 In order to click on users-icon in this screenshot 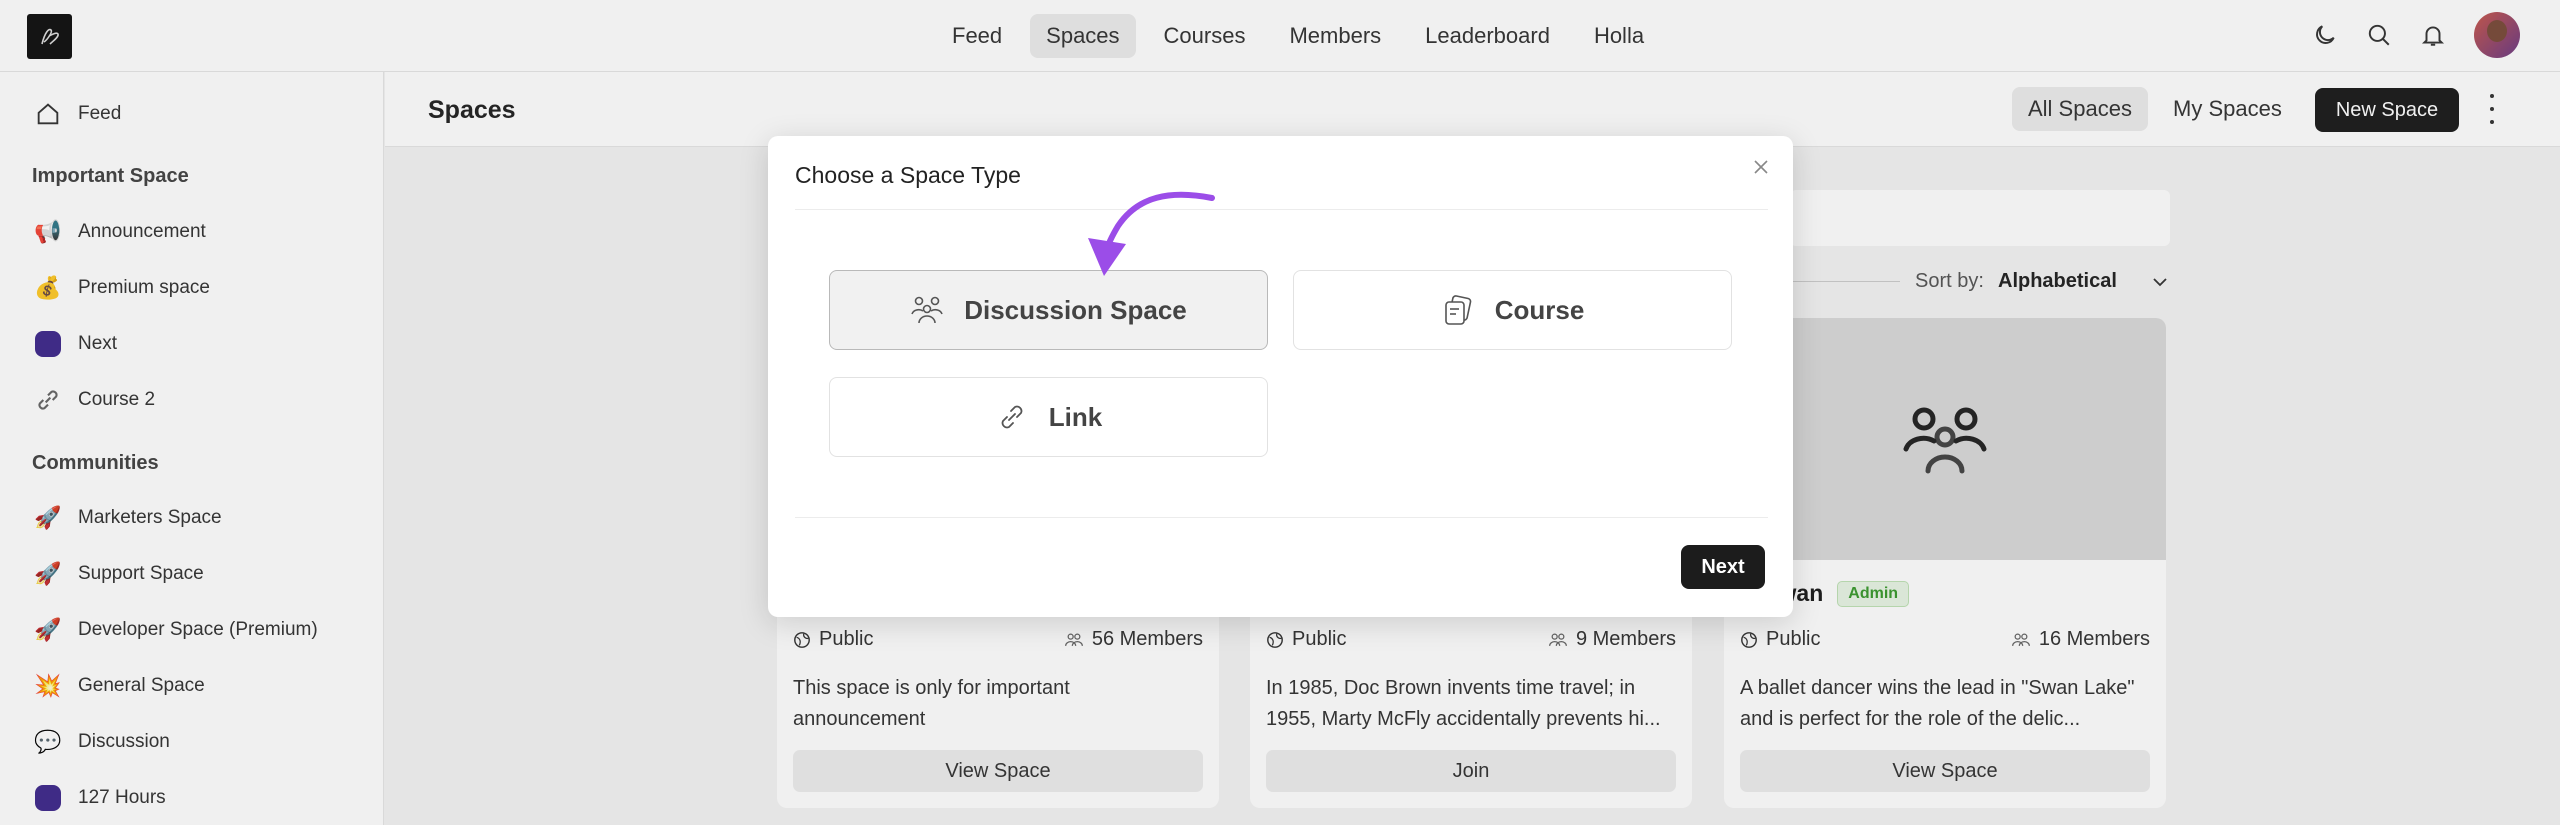, I will do `click(927, 310)`.